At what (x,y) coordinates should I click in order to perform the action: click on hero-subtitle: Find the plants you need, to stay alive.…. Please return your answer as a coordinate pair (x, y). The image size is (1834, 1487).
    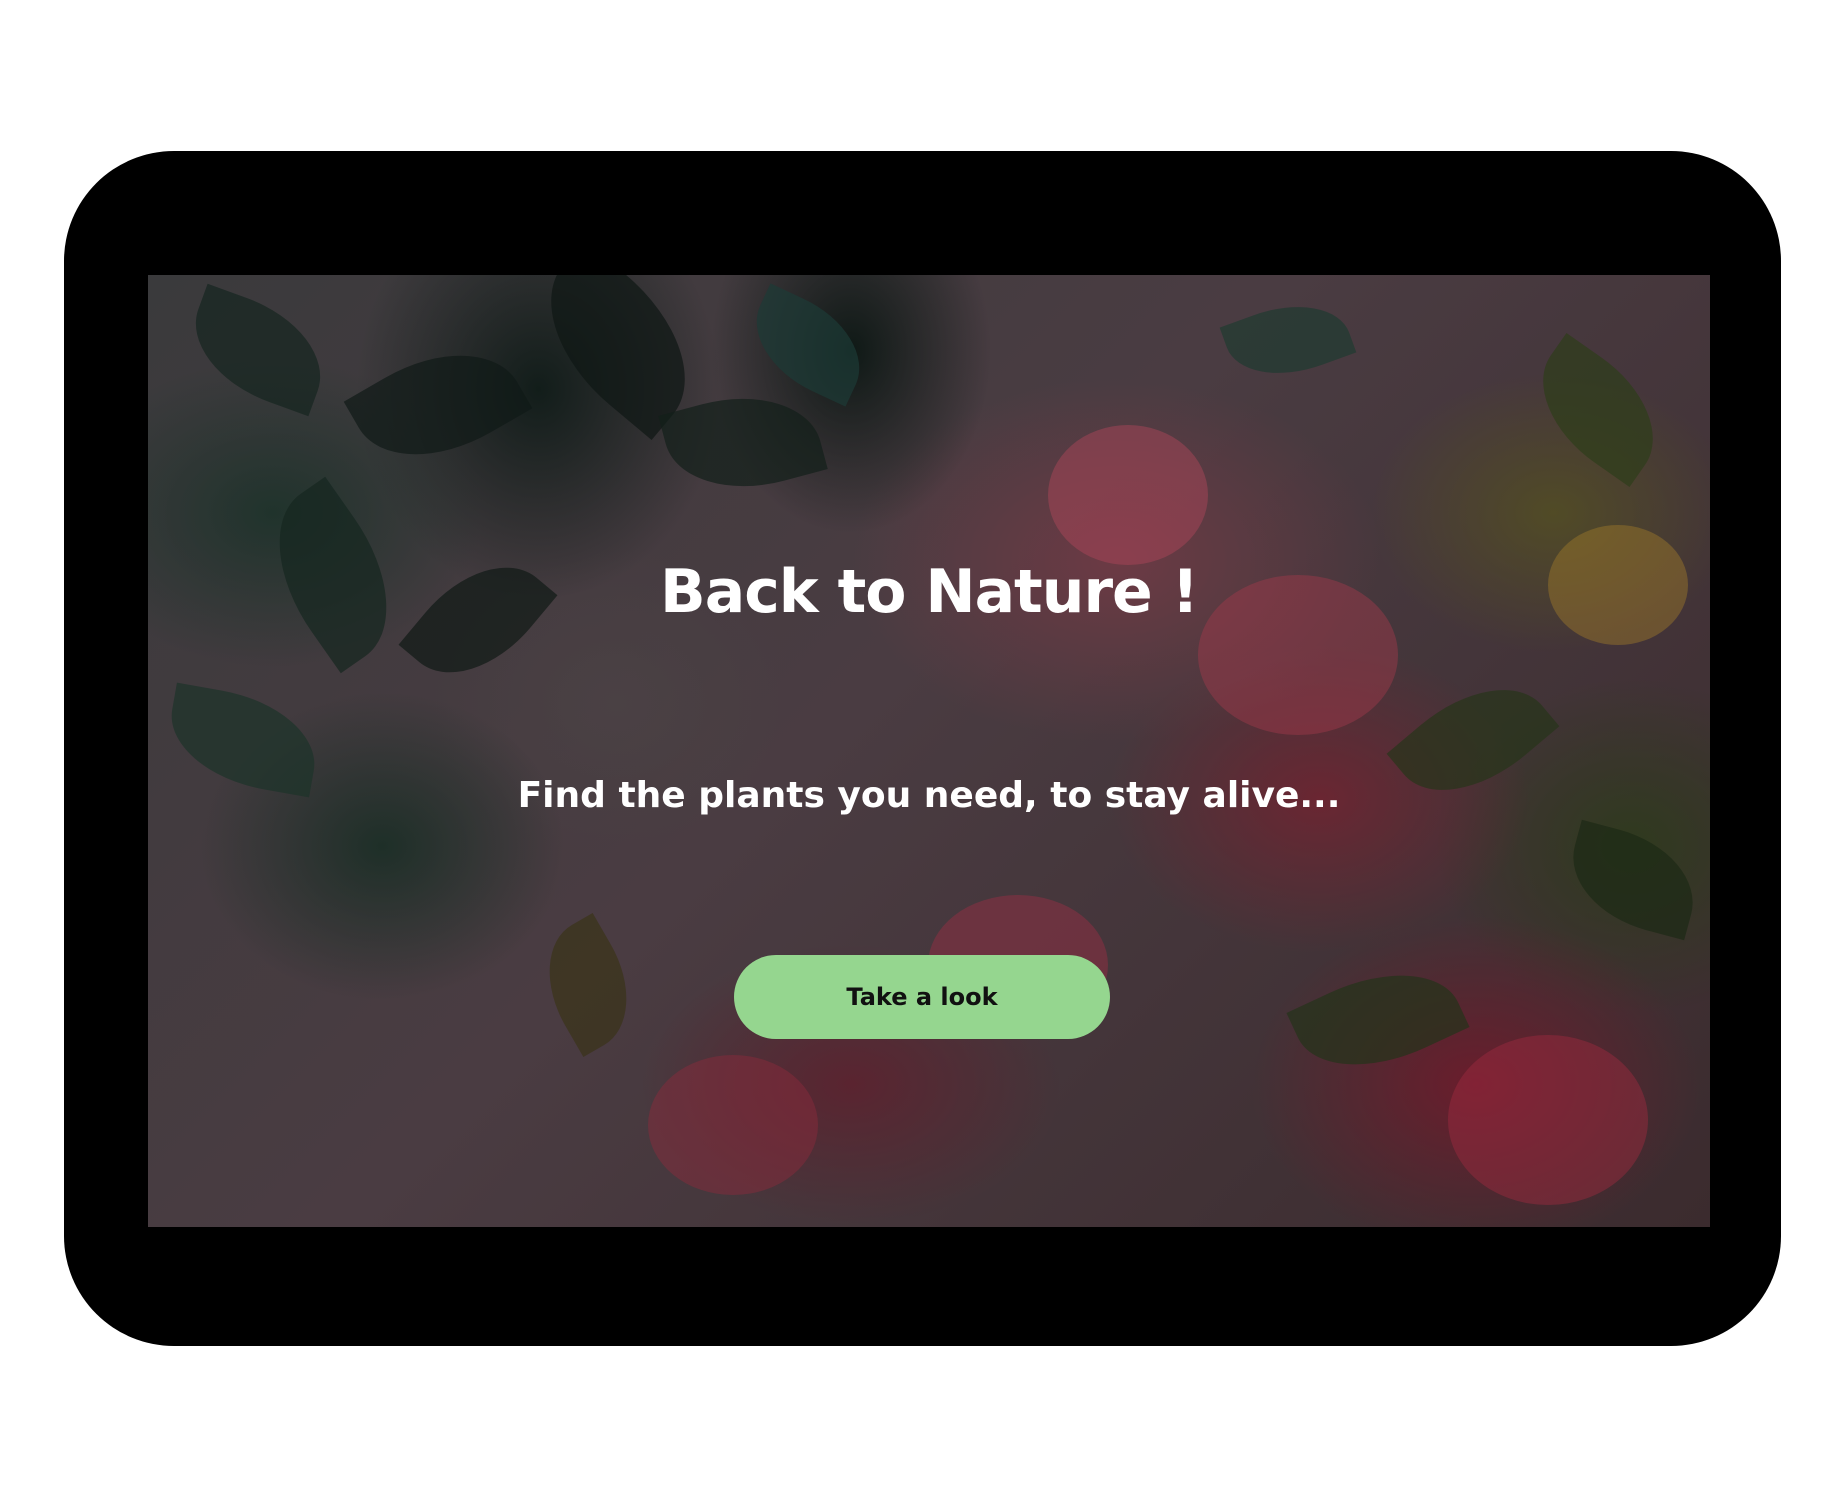
    Looking at the image, I should click on (929, 795).